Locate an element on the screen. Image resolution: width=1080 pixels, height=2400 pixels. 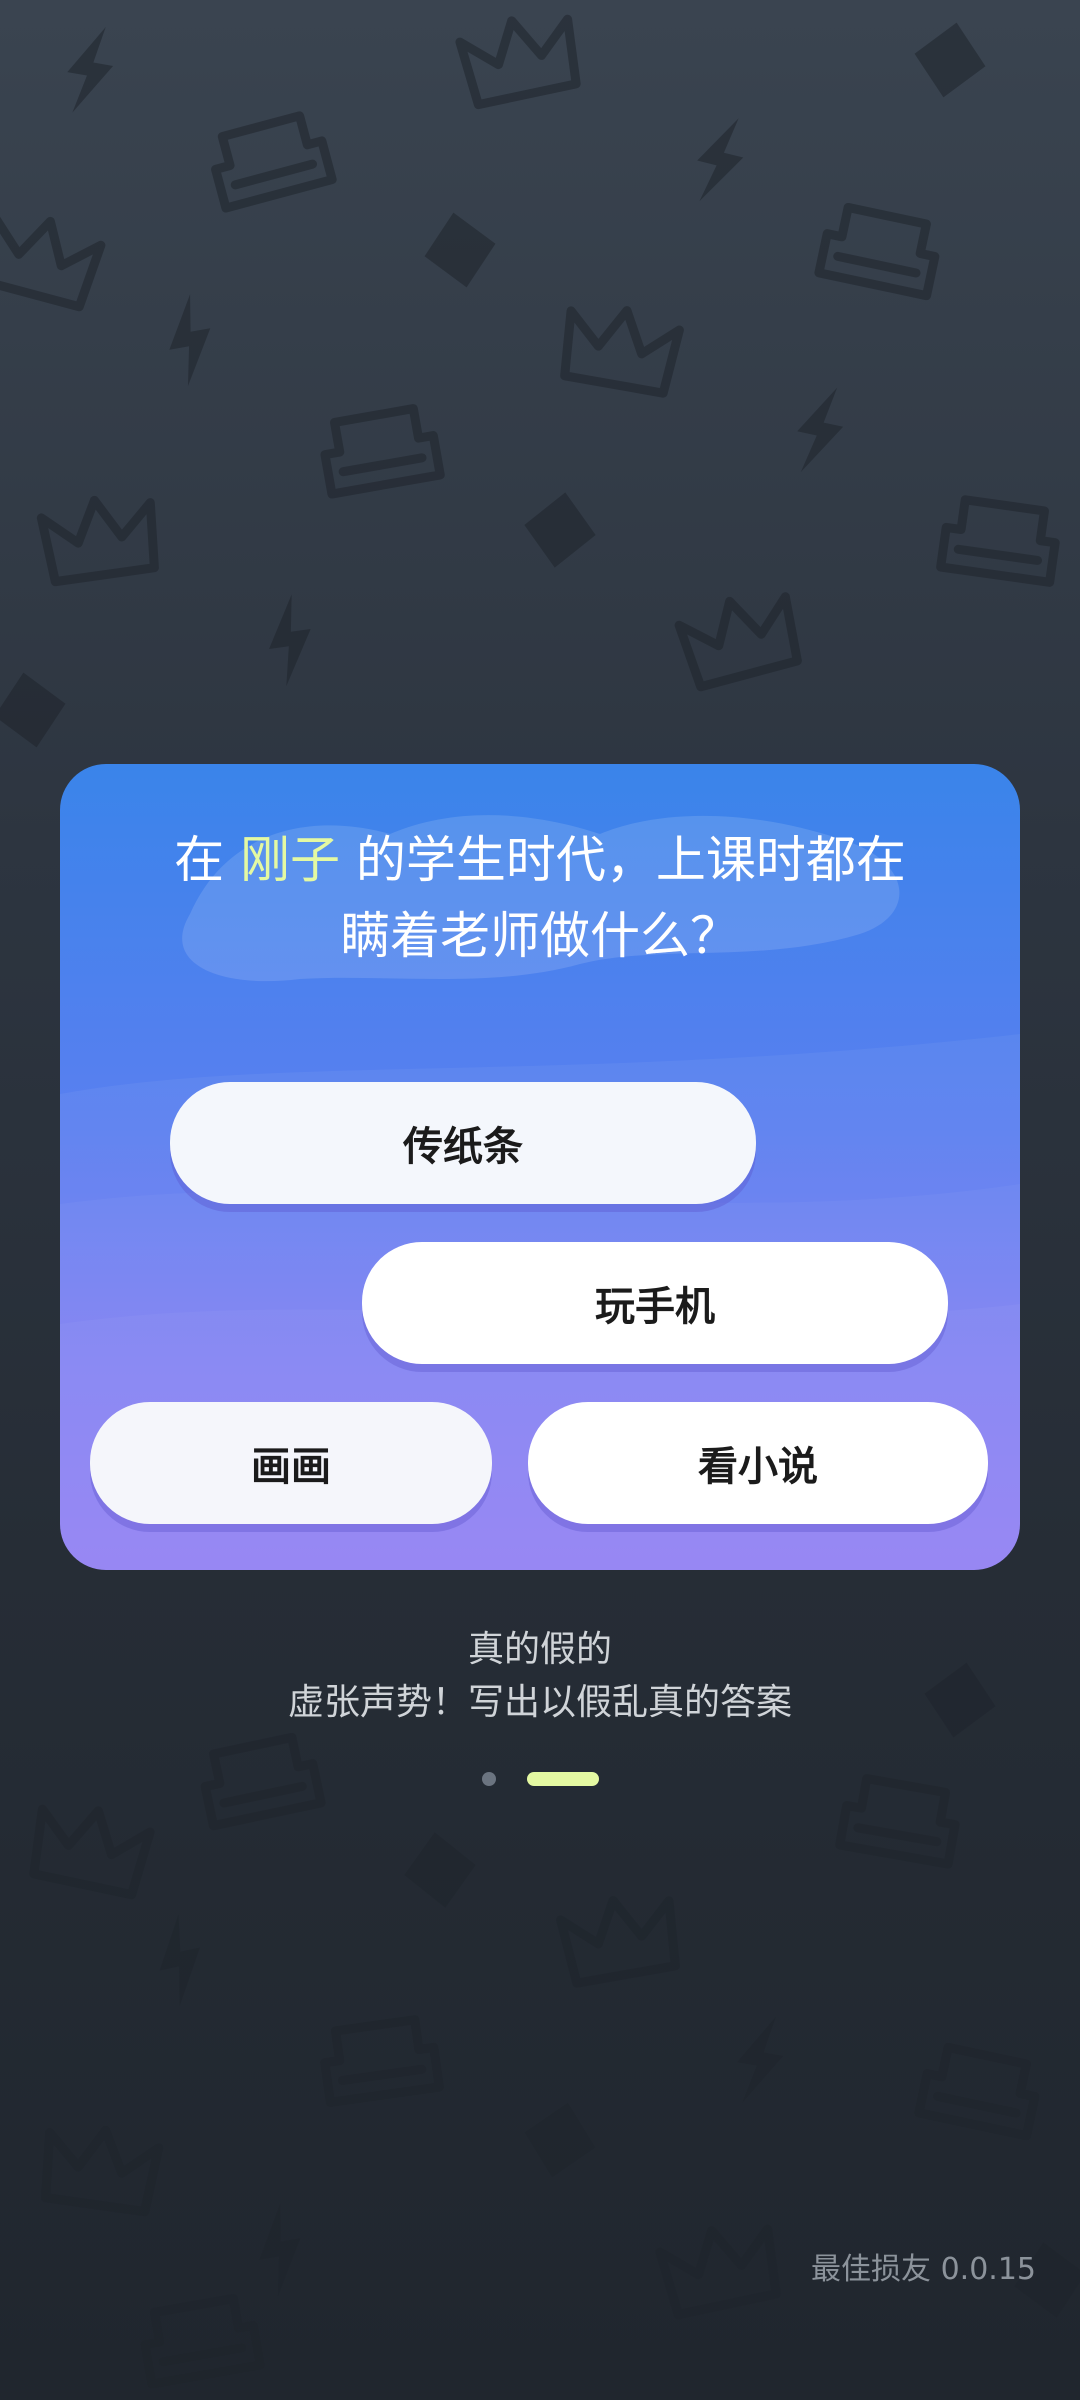
page-indicator is located at coordinates (540, 1780).